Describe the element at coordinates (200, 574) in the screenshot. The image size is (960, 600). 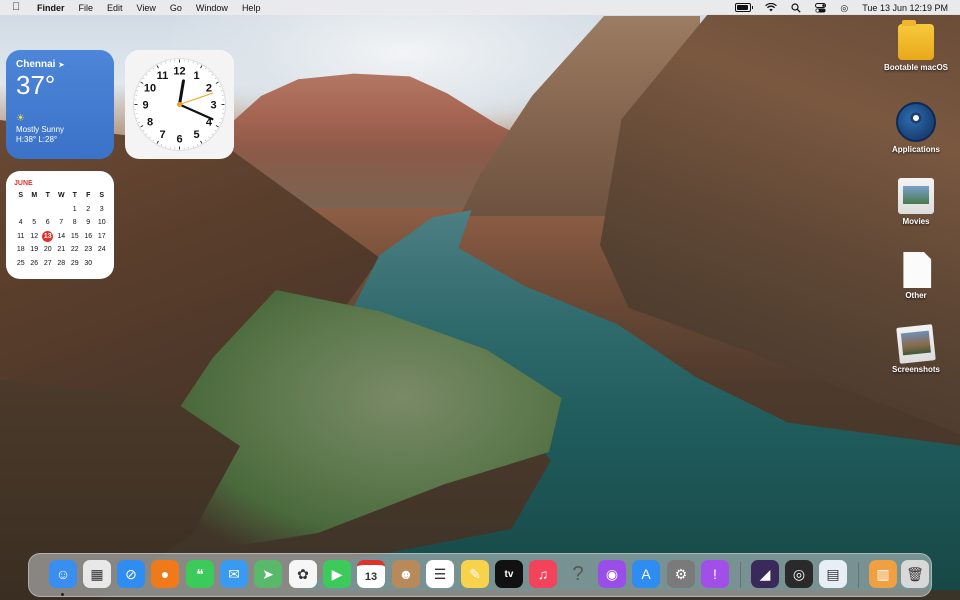
I see `dock-messages-icon: ❝` at that location.